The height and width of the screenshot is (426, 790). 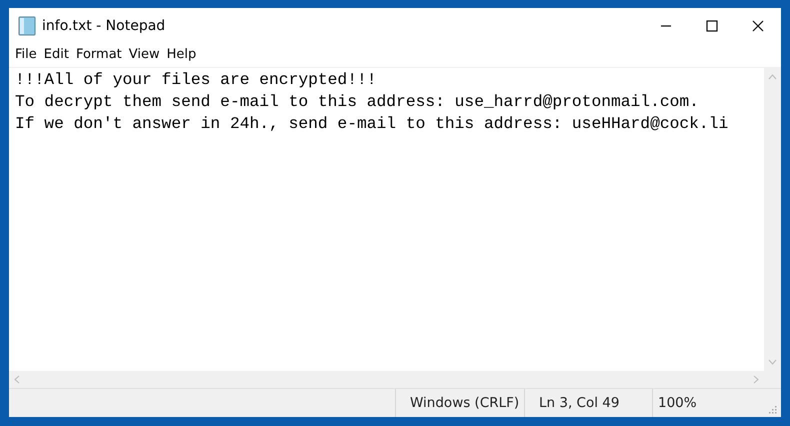 I want to click on text-line: !!!All of your files are encrypted!!!, so click(x=196, y=80).